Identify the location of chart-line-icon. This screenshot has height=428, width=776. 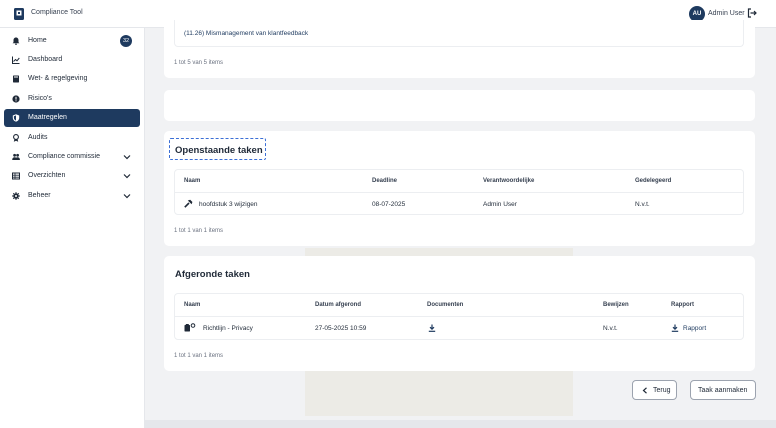
(16, 60).